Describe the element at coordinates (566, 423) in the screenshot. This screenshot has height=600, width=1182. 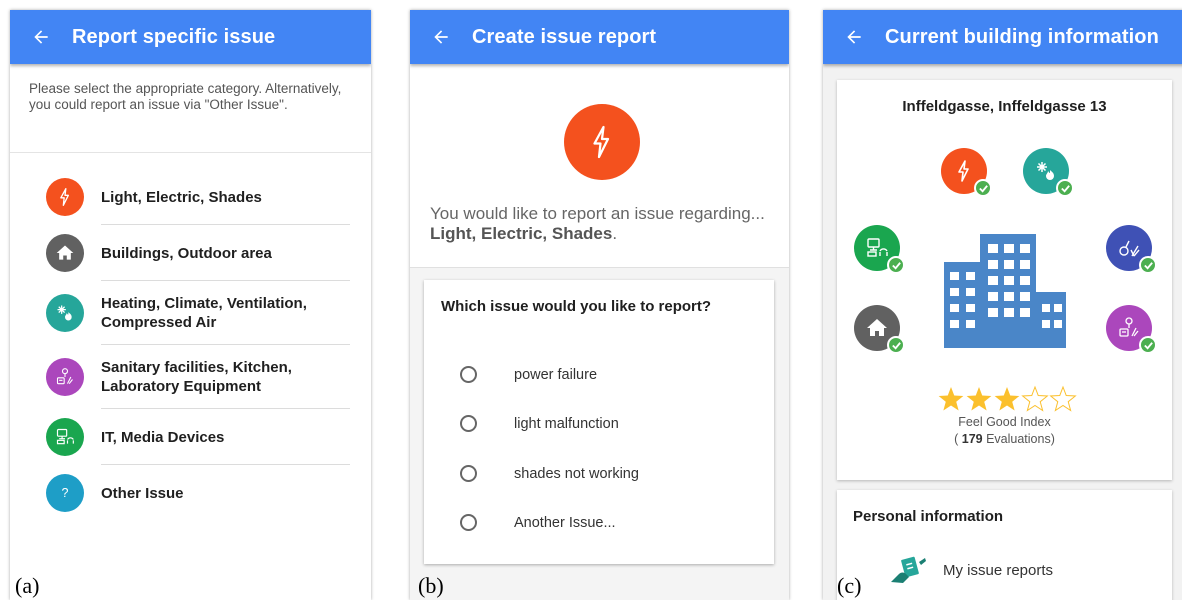
I see `option-label: light malfunction` at that location.